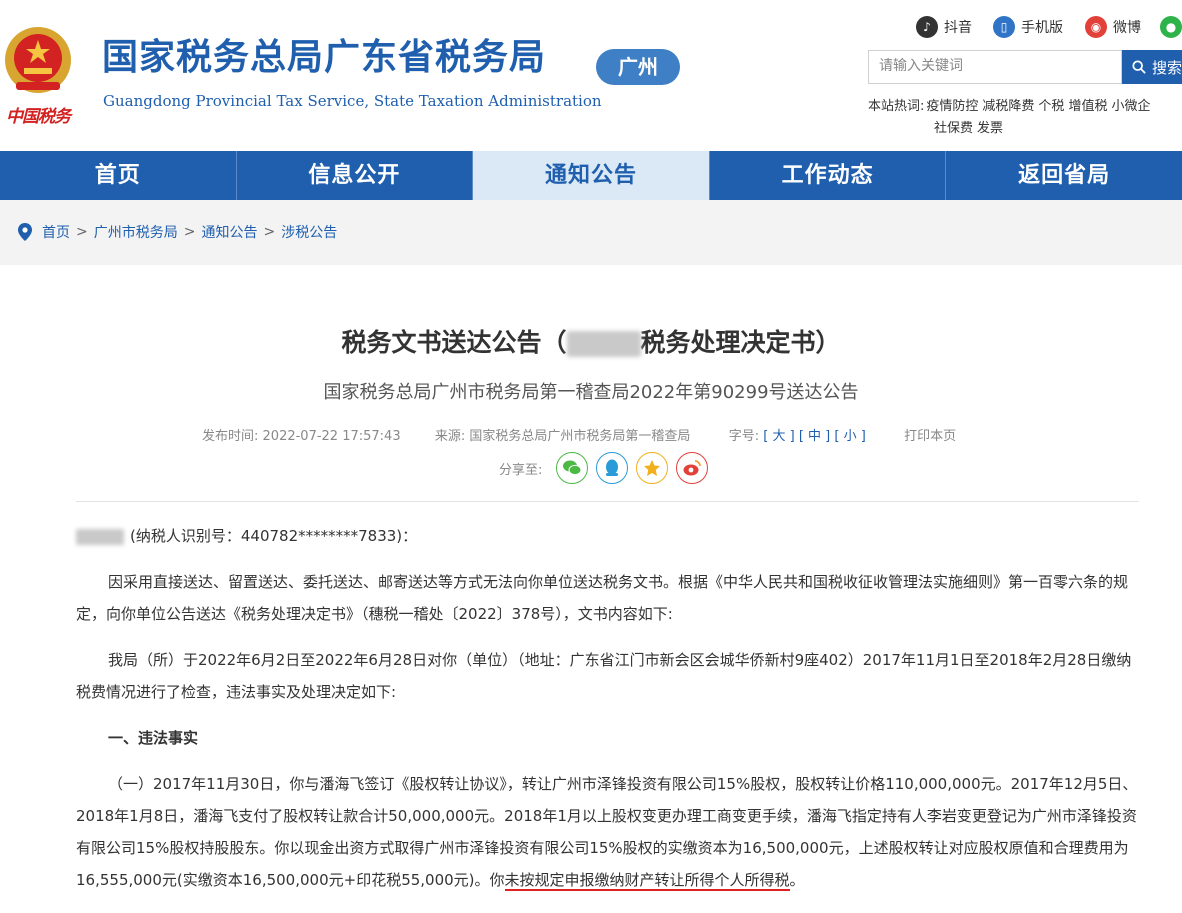  Describe the element at coordinates (25, 232) in the screenshot. I see `location-pin-icon` at that location.